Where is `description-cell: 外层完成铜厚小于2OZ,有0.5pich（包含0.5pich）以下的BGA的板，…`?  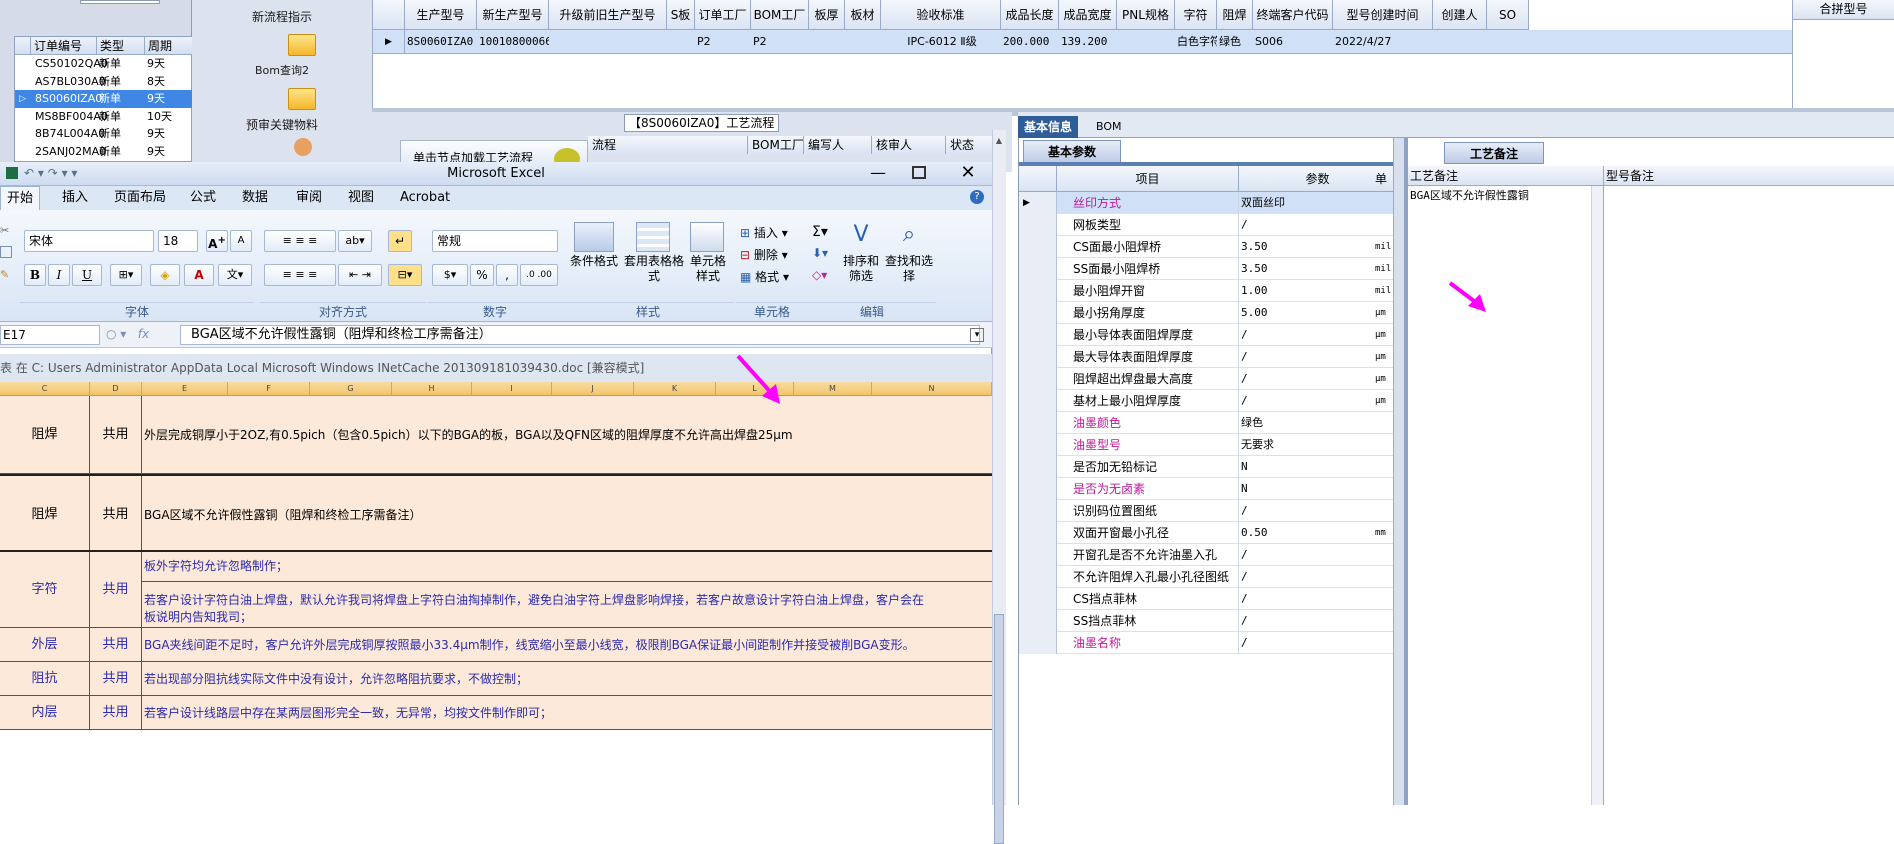
description-cell: 外层完成铜厚小于2OZ,有0.5pich（包含0.5pich）以下的BGA的板，… is located at coordinates (567, 434).